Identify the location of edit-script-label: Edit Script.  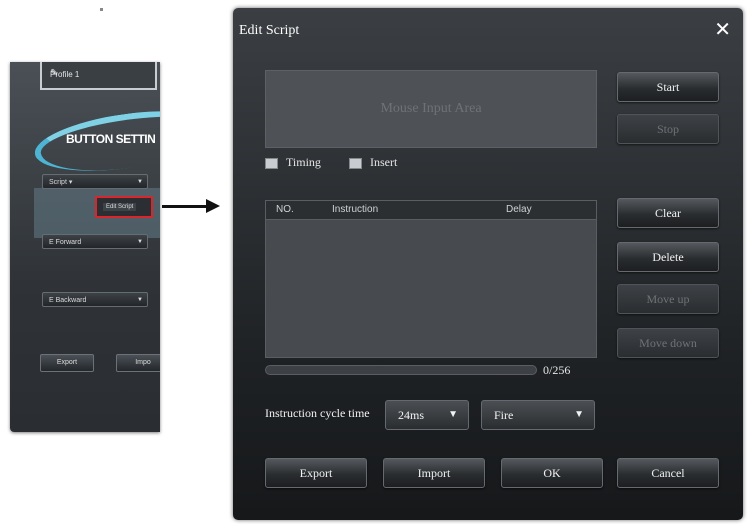
(120, 207).